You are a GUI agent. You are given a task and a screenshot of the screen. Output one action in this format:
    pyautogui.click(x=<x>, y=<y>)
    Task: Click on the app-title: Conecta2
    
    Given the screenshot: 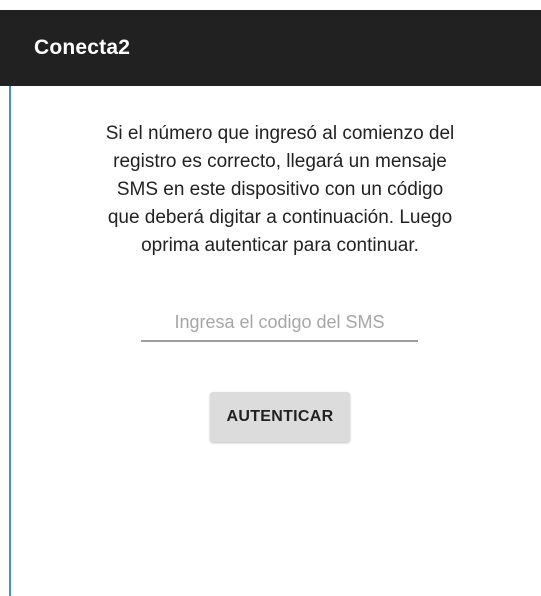 What is the action you would take?
    pyautogui.click(x=82, y=47)
    